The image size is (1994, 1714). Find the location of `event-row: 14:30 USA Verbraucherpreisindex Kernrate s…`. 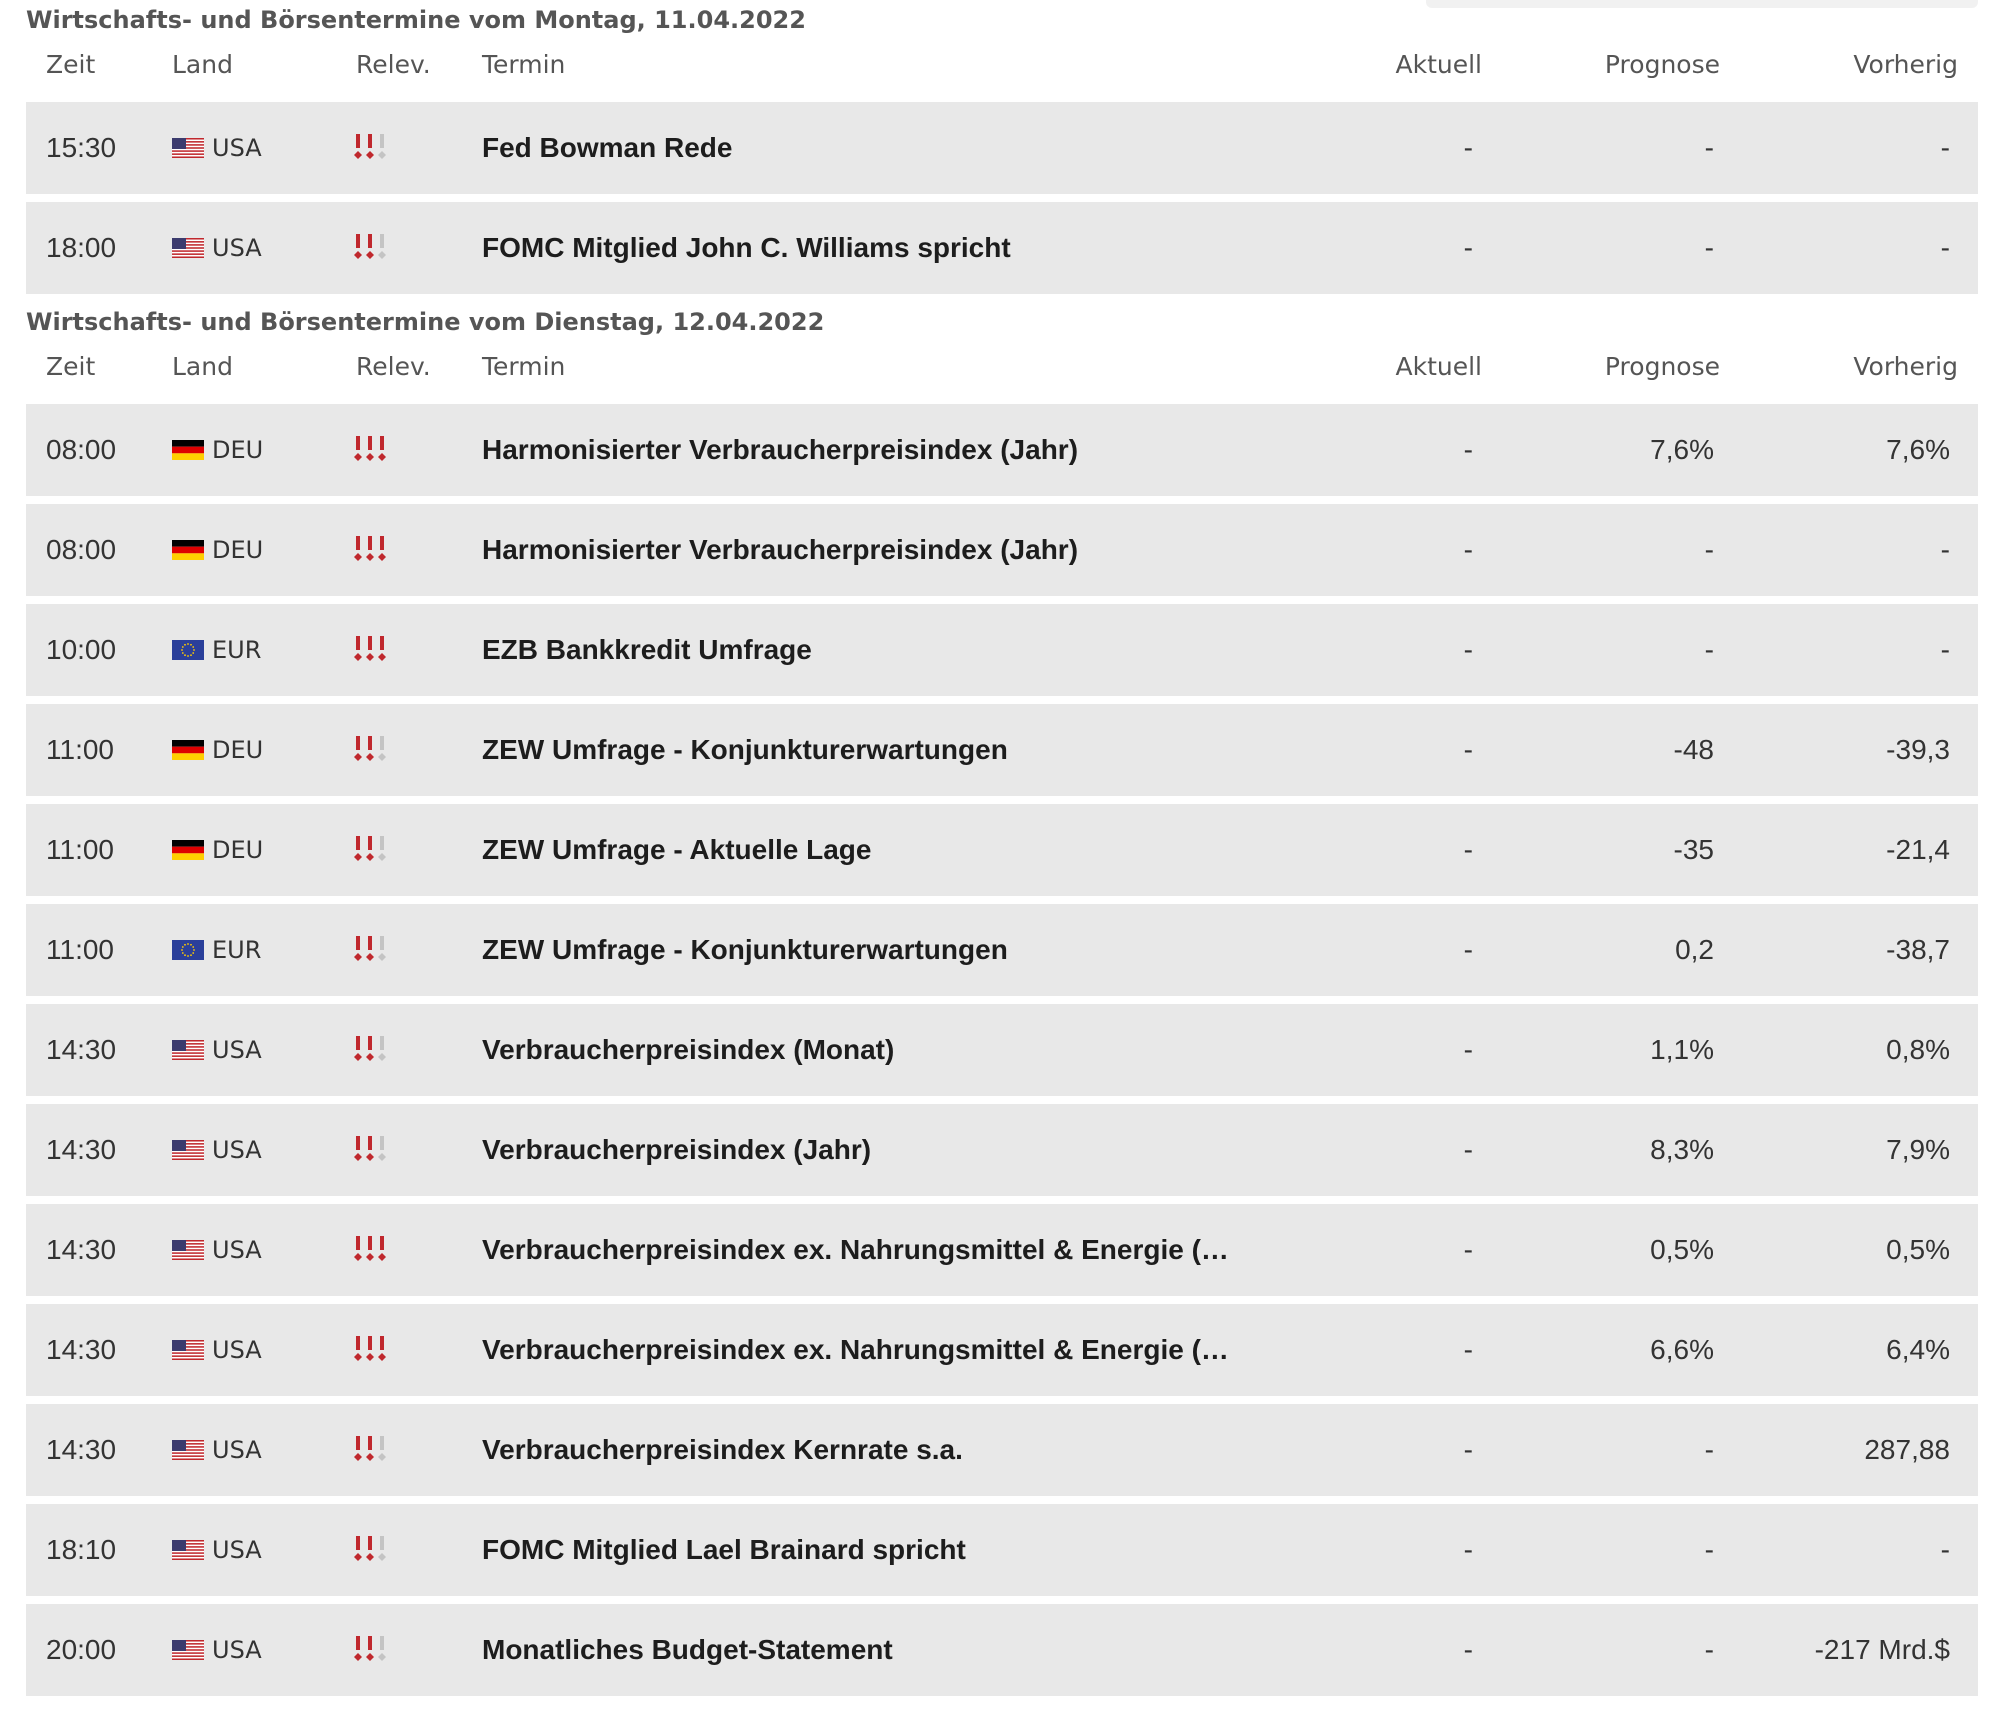

event-row: 14:30 USA Verbraucherpreisindex Kernrate s… is located at coordinates (1002, 1450).